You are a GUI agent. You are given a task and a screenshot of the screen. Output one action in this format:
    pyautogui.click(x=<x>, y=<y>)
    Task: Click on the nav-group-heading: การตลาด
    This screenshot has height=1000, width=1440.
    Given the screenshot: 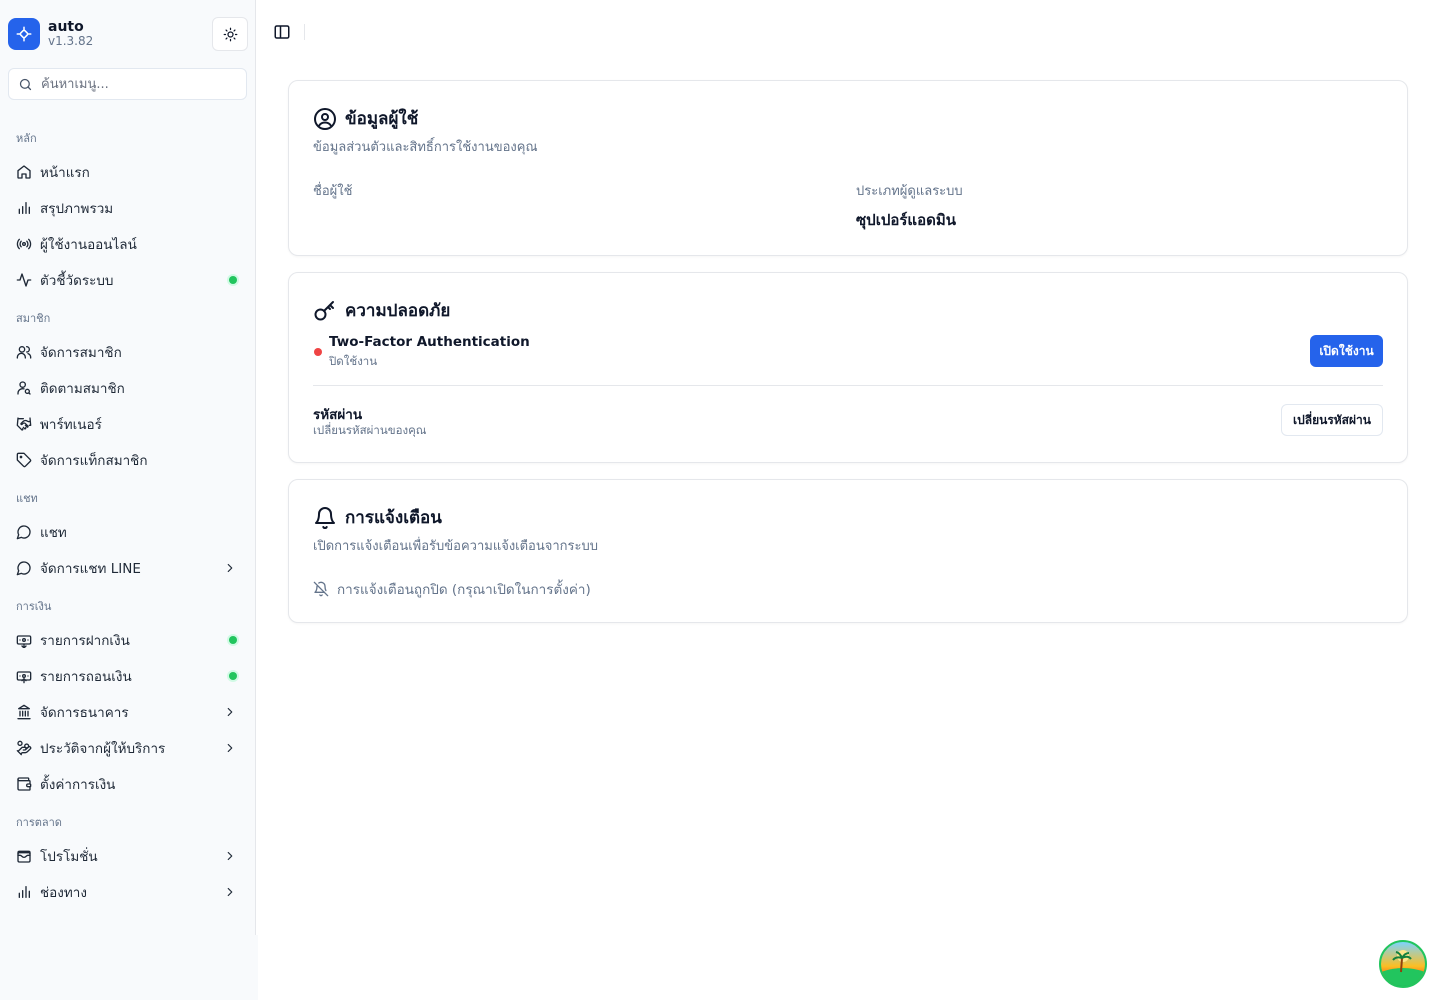 What is the action you would take?
    pyautogui.click(x=39, y=822)
    